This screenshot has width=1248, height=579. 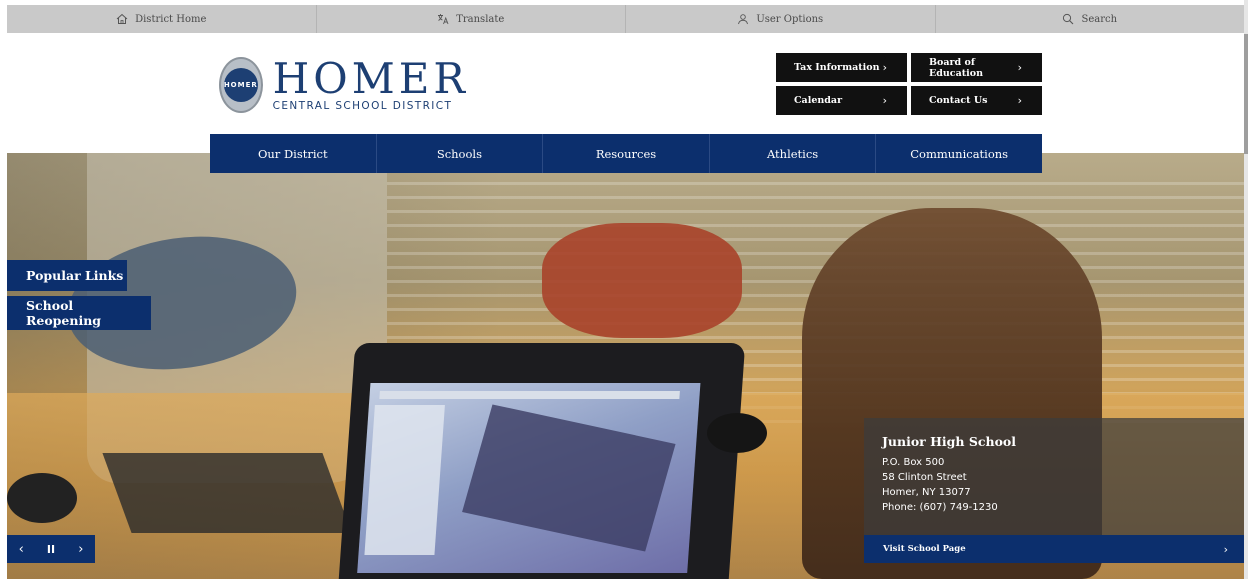 I want to click on board-of-education-button: Board of Education ›, so click(x=976, y=67).